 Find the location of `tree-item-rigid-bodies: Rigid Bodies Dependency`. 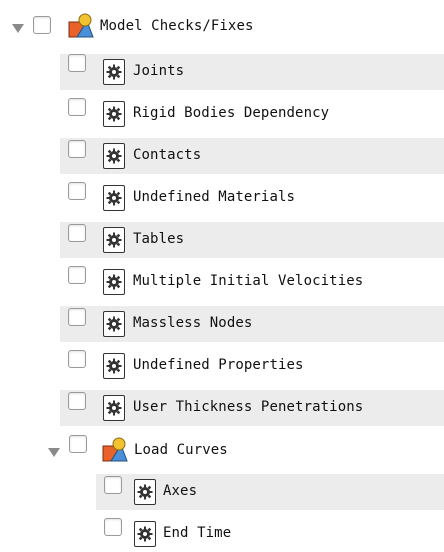

tree-item-rigid-bodies: Rigid Bodies Dependency is located at coordinates (252, 114).